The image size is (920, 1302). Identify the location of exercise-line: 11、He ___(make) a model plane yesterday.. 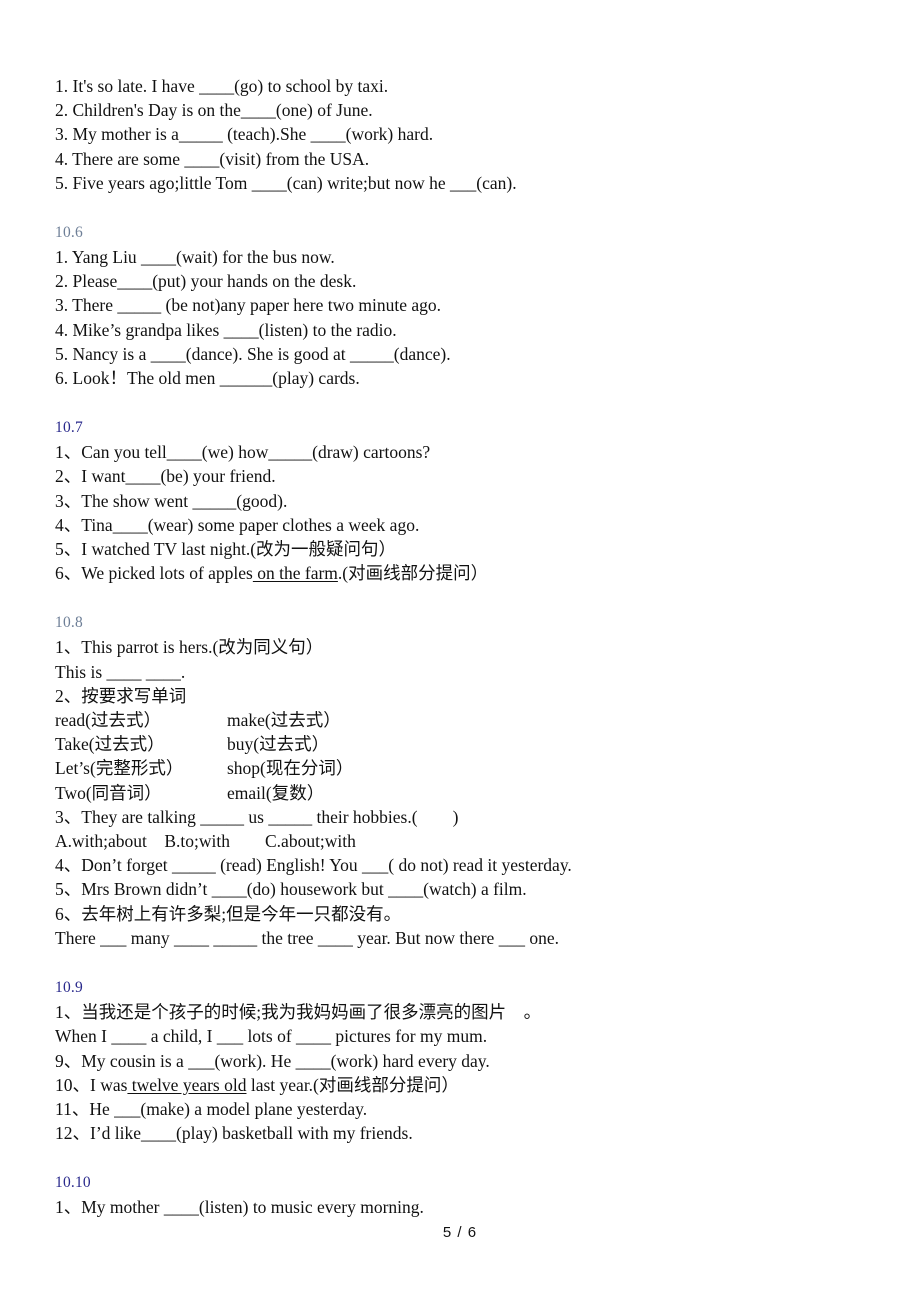
(211, 1108).